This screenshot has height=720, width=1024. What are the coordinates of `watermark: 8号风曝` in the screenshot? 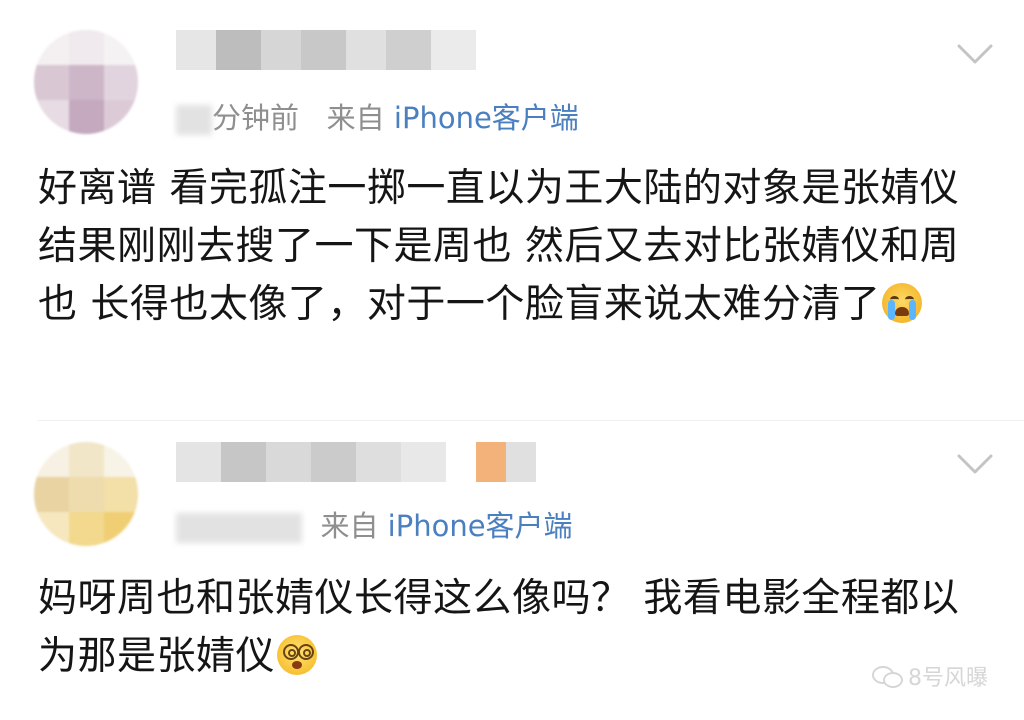 It's located at (930, 676).